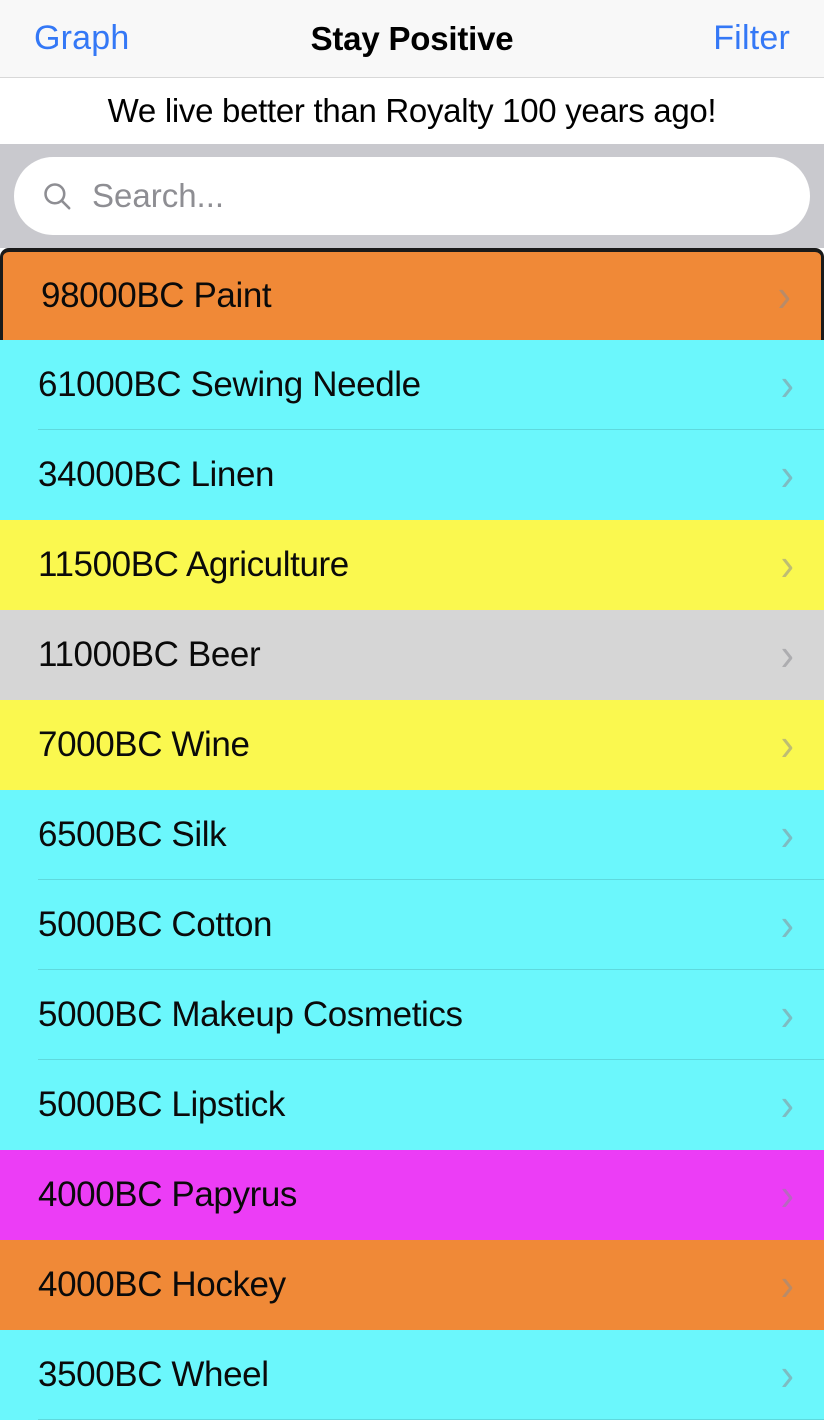 This screenshot has height=1424, width=824. I want to click on list-item: 11000BC Beer ›, so click(412, 655).